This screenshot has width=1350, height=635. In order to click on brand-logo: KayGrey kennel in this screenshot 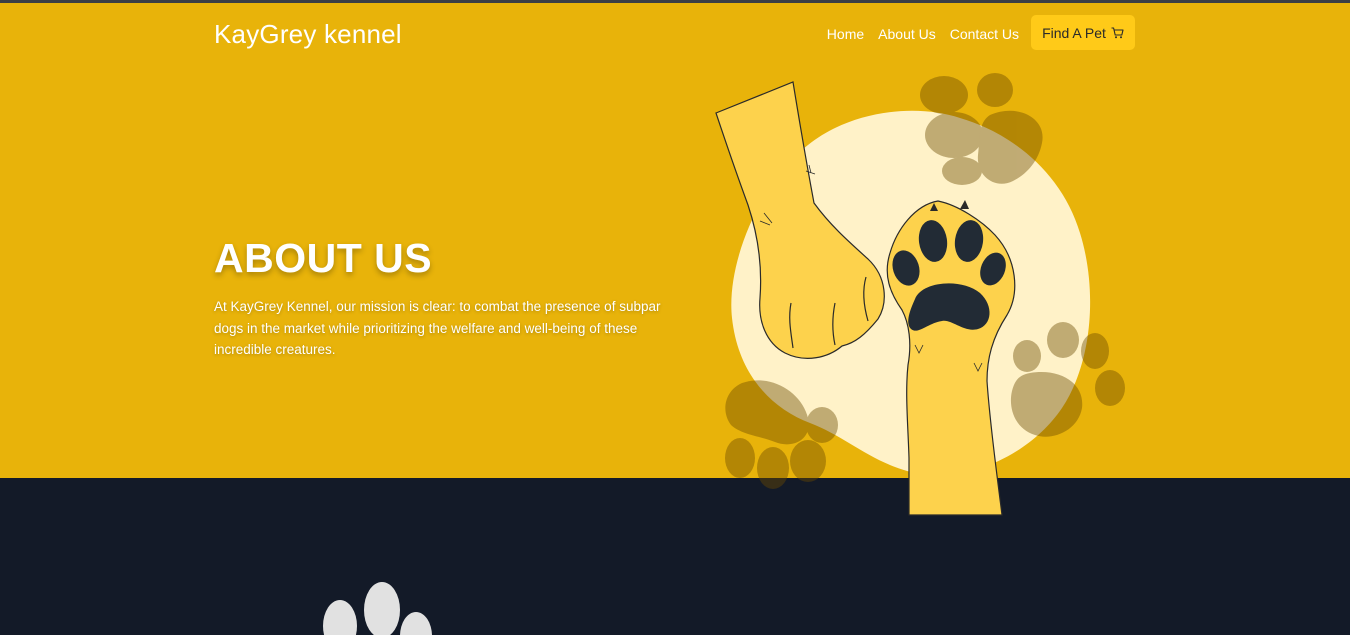, I will do `click(308, 34)`.